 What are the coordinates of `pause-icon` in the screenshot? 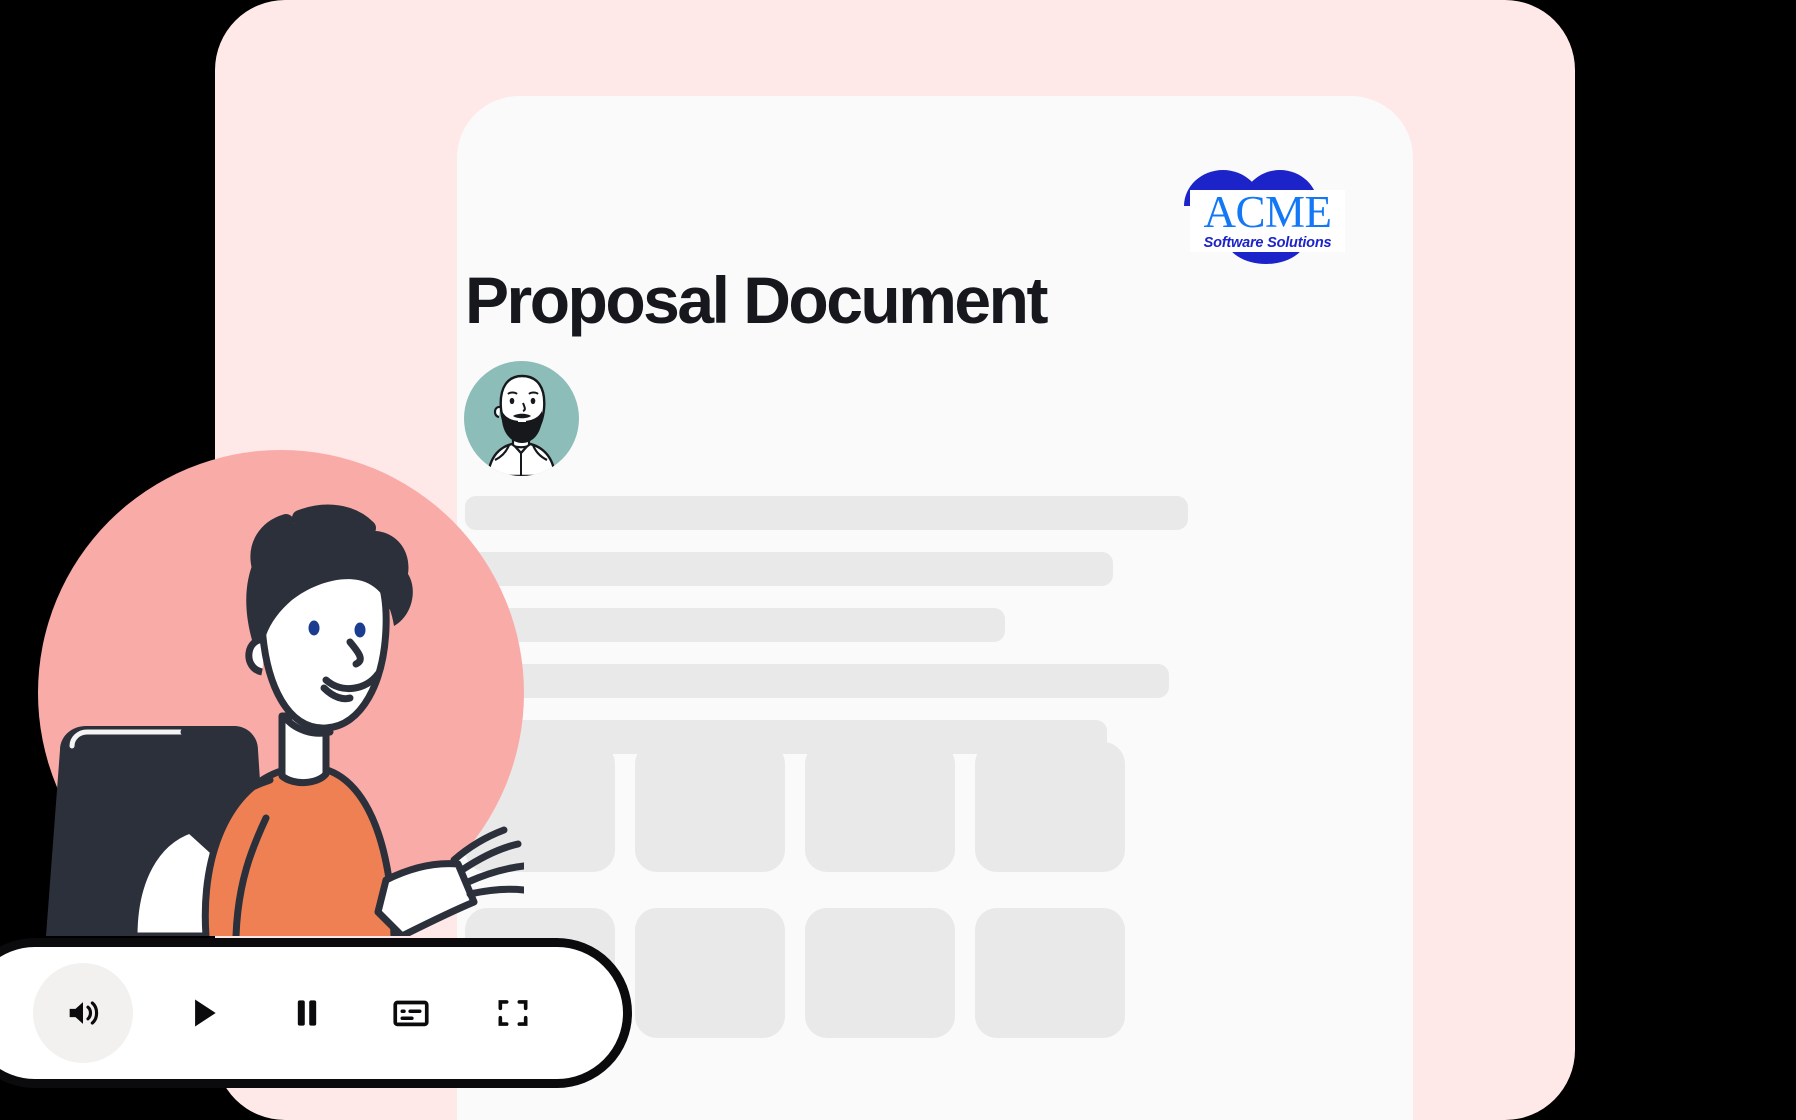 It's located at (307, 1013).